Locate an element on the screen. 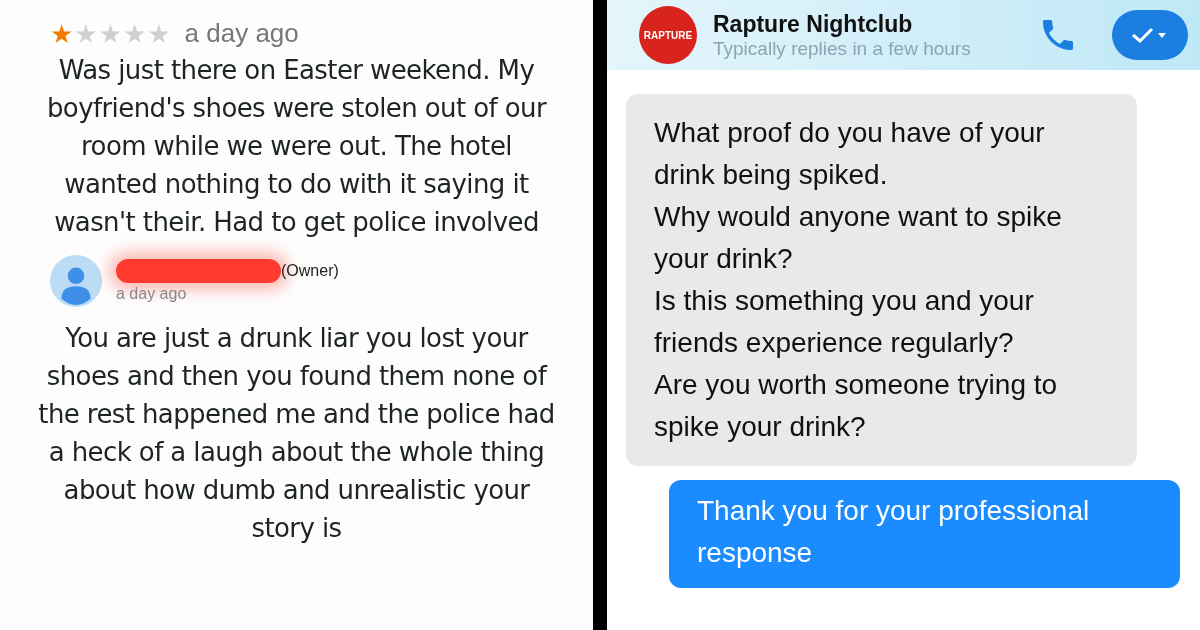  review-text: Was just there on Easter weekend. My boyfriend's shoes were stolen out of our room while we were out. The hotel wanted nothing to do with it saying it wasn't their. Had to get police involved is located at coordinates (296, 146).